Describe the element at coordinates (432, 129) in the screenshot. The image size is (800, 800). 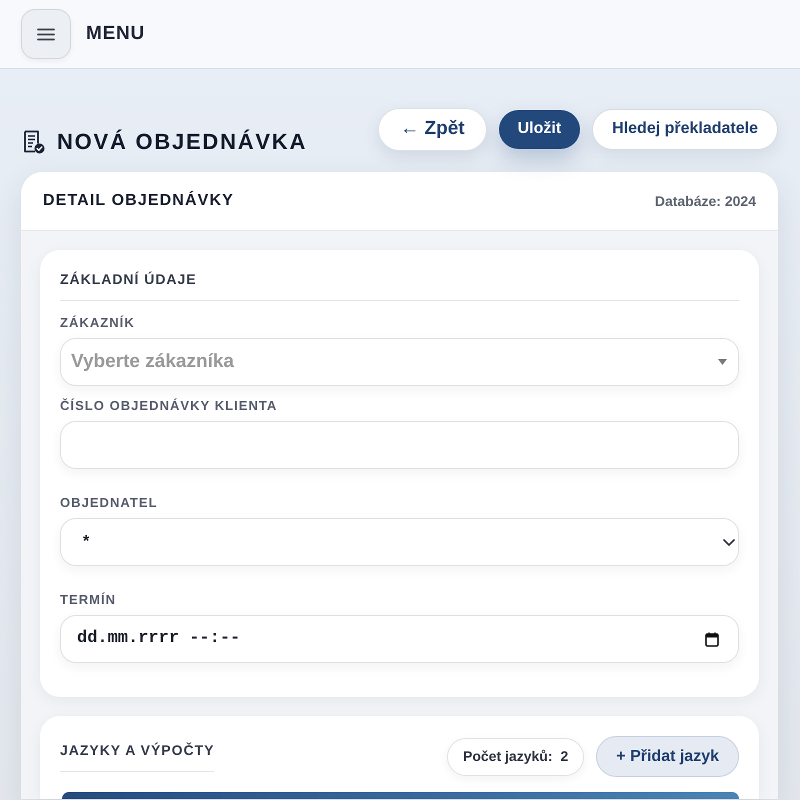
I see `back-button: ← Zpět` at that location.